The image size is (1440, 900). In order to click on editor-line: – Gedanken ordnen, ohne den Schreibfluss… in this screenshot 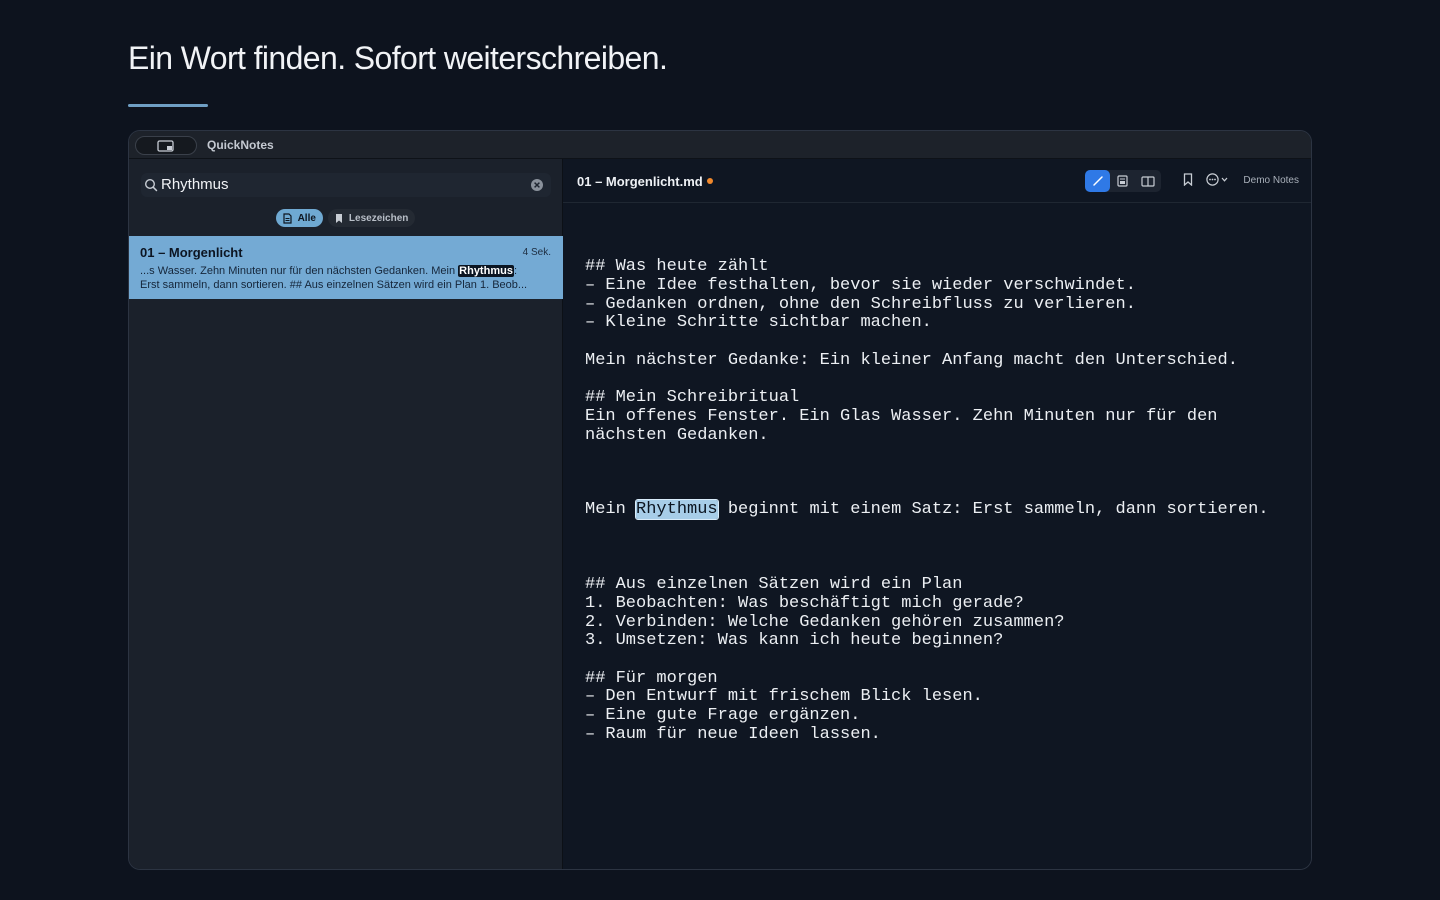, I will do `click(860, 304)`.